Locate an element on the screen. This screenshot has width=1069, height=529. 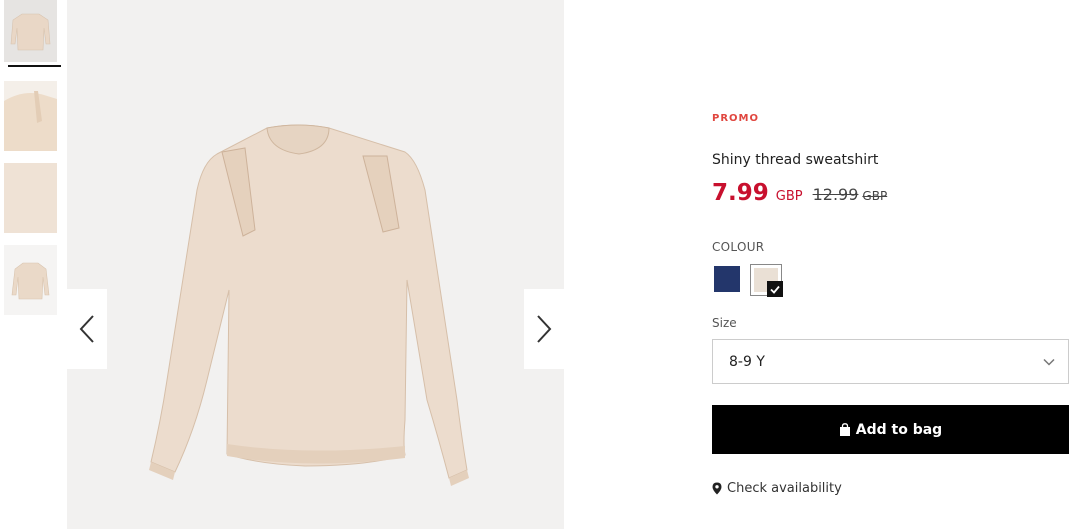
price-row: 7.99 GBP 12.99 GBP is located at coordinates (799, 193).